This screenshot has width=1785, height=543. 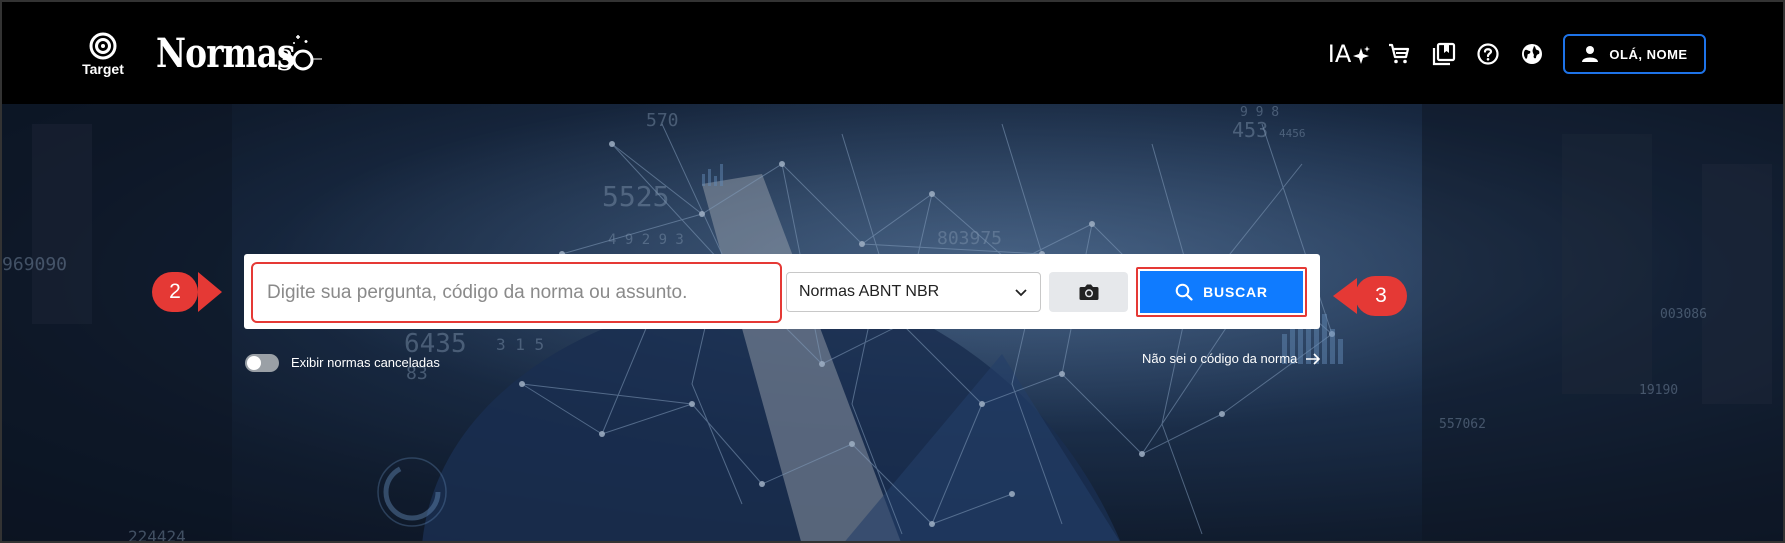 I want to click on cart-icon, so click(x=1399, y=53).